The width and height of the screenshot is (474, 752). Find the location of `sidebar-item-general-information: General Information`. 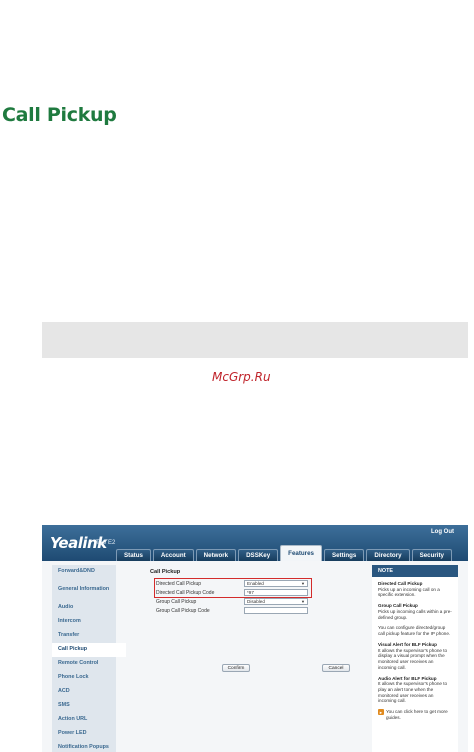

sidebar-item-general-information: General Information is located at coordinates (84, 590).